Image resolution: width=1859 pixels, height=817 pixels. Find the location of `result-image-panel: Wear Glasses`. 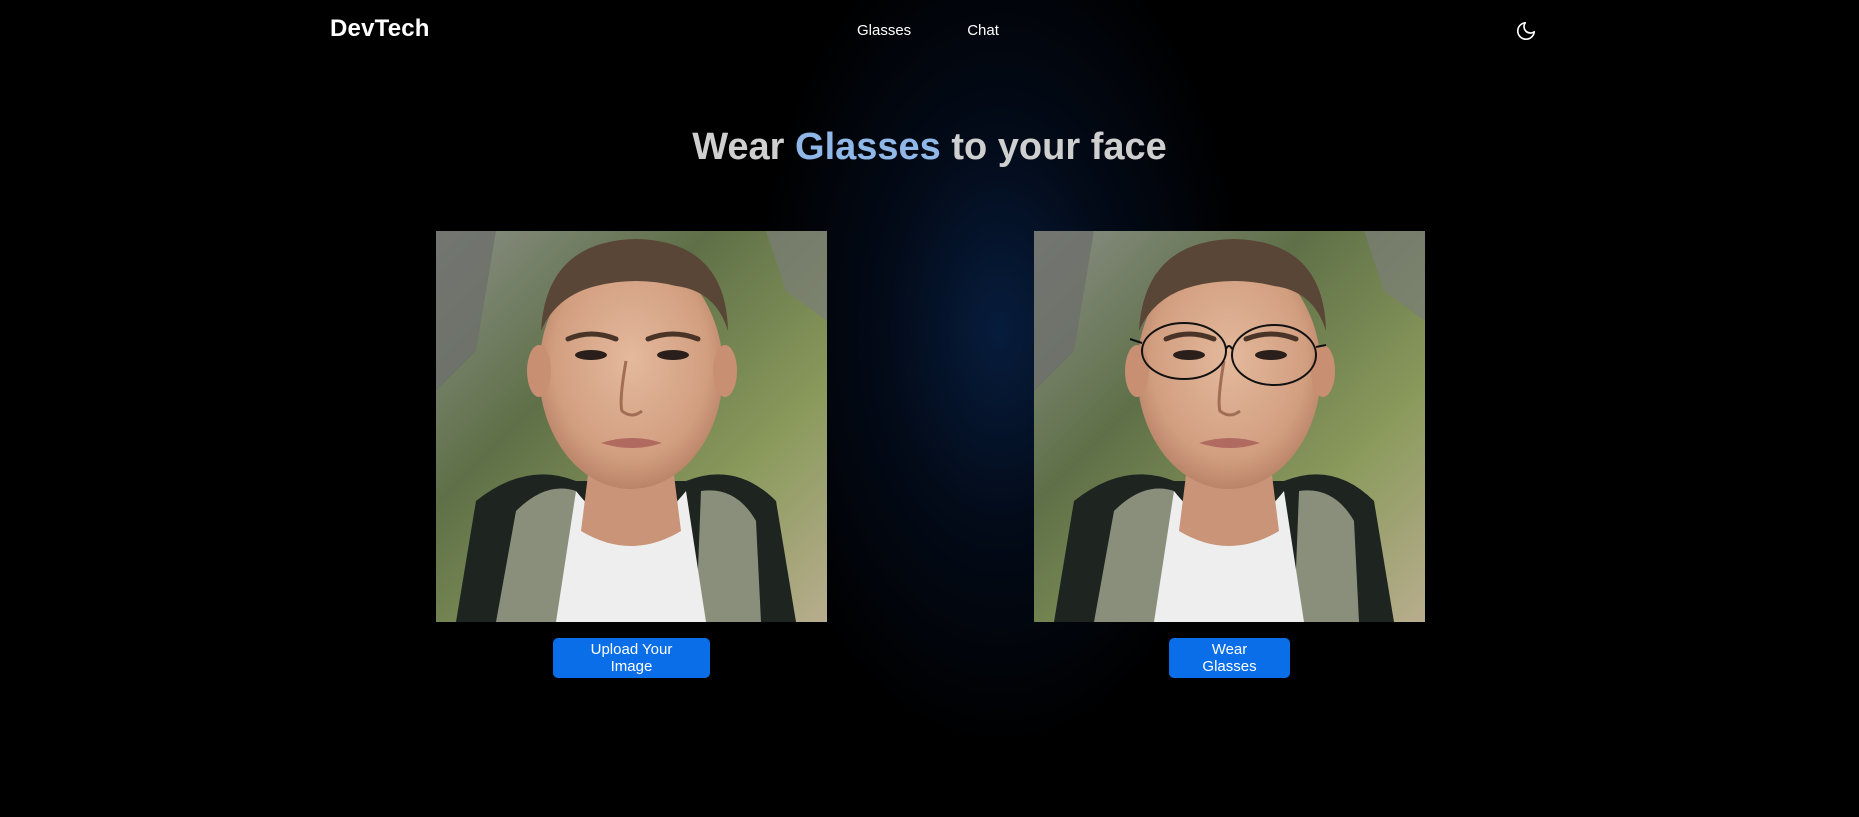

result-image-panel: Wear Glasses is located at coordinates (1229, 454).